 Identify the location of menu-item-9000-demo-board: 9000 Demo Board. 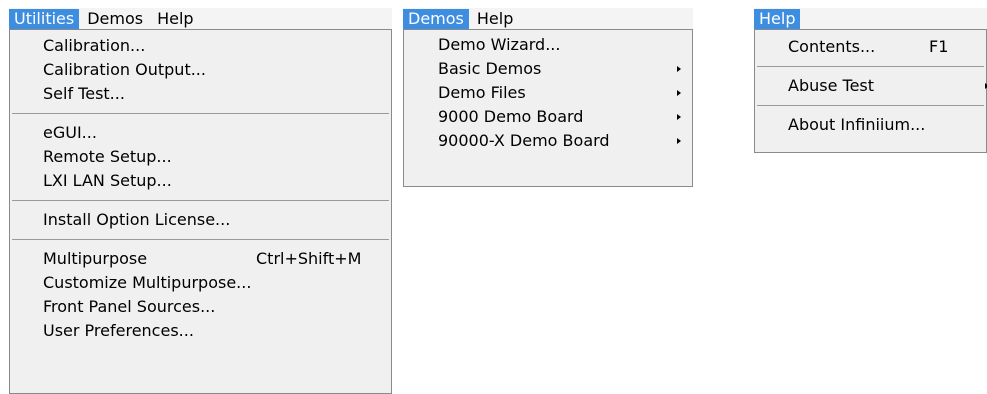
(548, 117).